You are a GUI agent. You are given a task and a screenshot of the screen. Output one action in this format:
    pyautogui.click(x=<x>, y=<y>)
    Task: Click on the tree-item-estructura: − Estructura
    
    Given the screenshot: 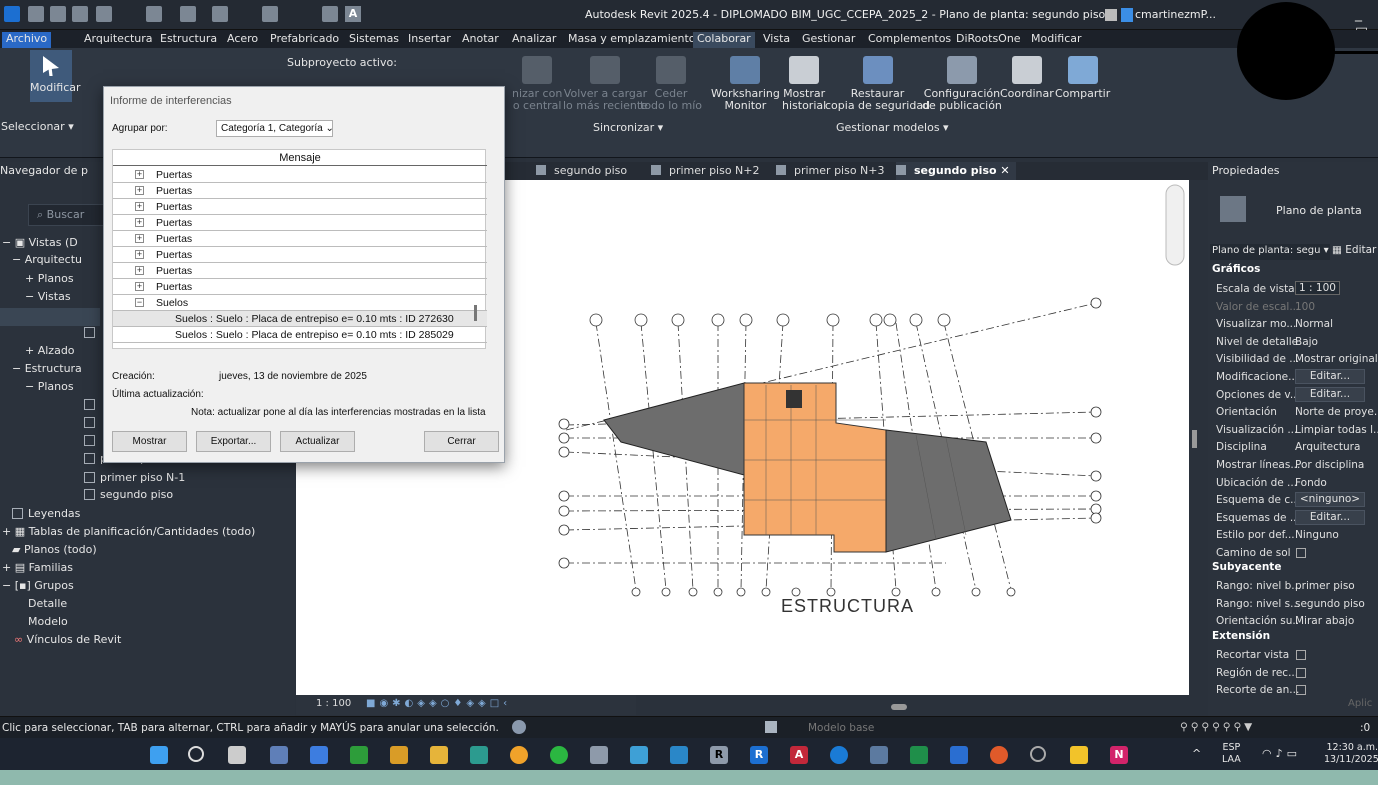 What is the action you would take?
    pyautogui.click(x=47, y=368)
    